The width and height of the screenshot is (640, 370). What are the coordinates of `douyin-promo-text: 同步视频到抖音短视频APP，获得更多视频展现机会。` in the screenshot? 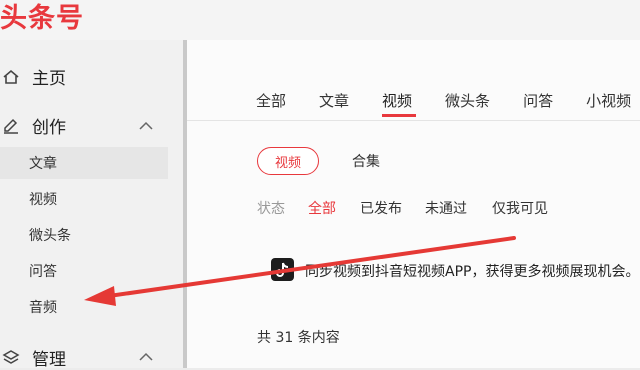 It's located at (472, 271).